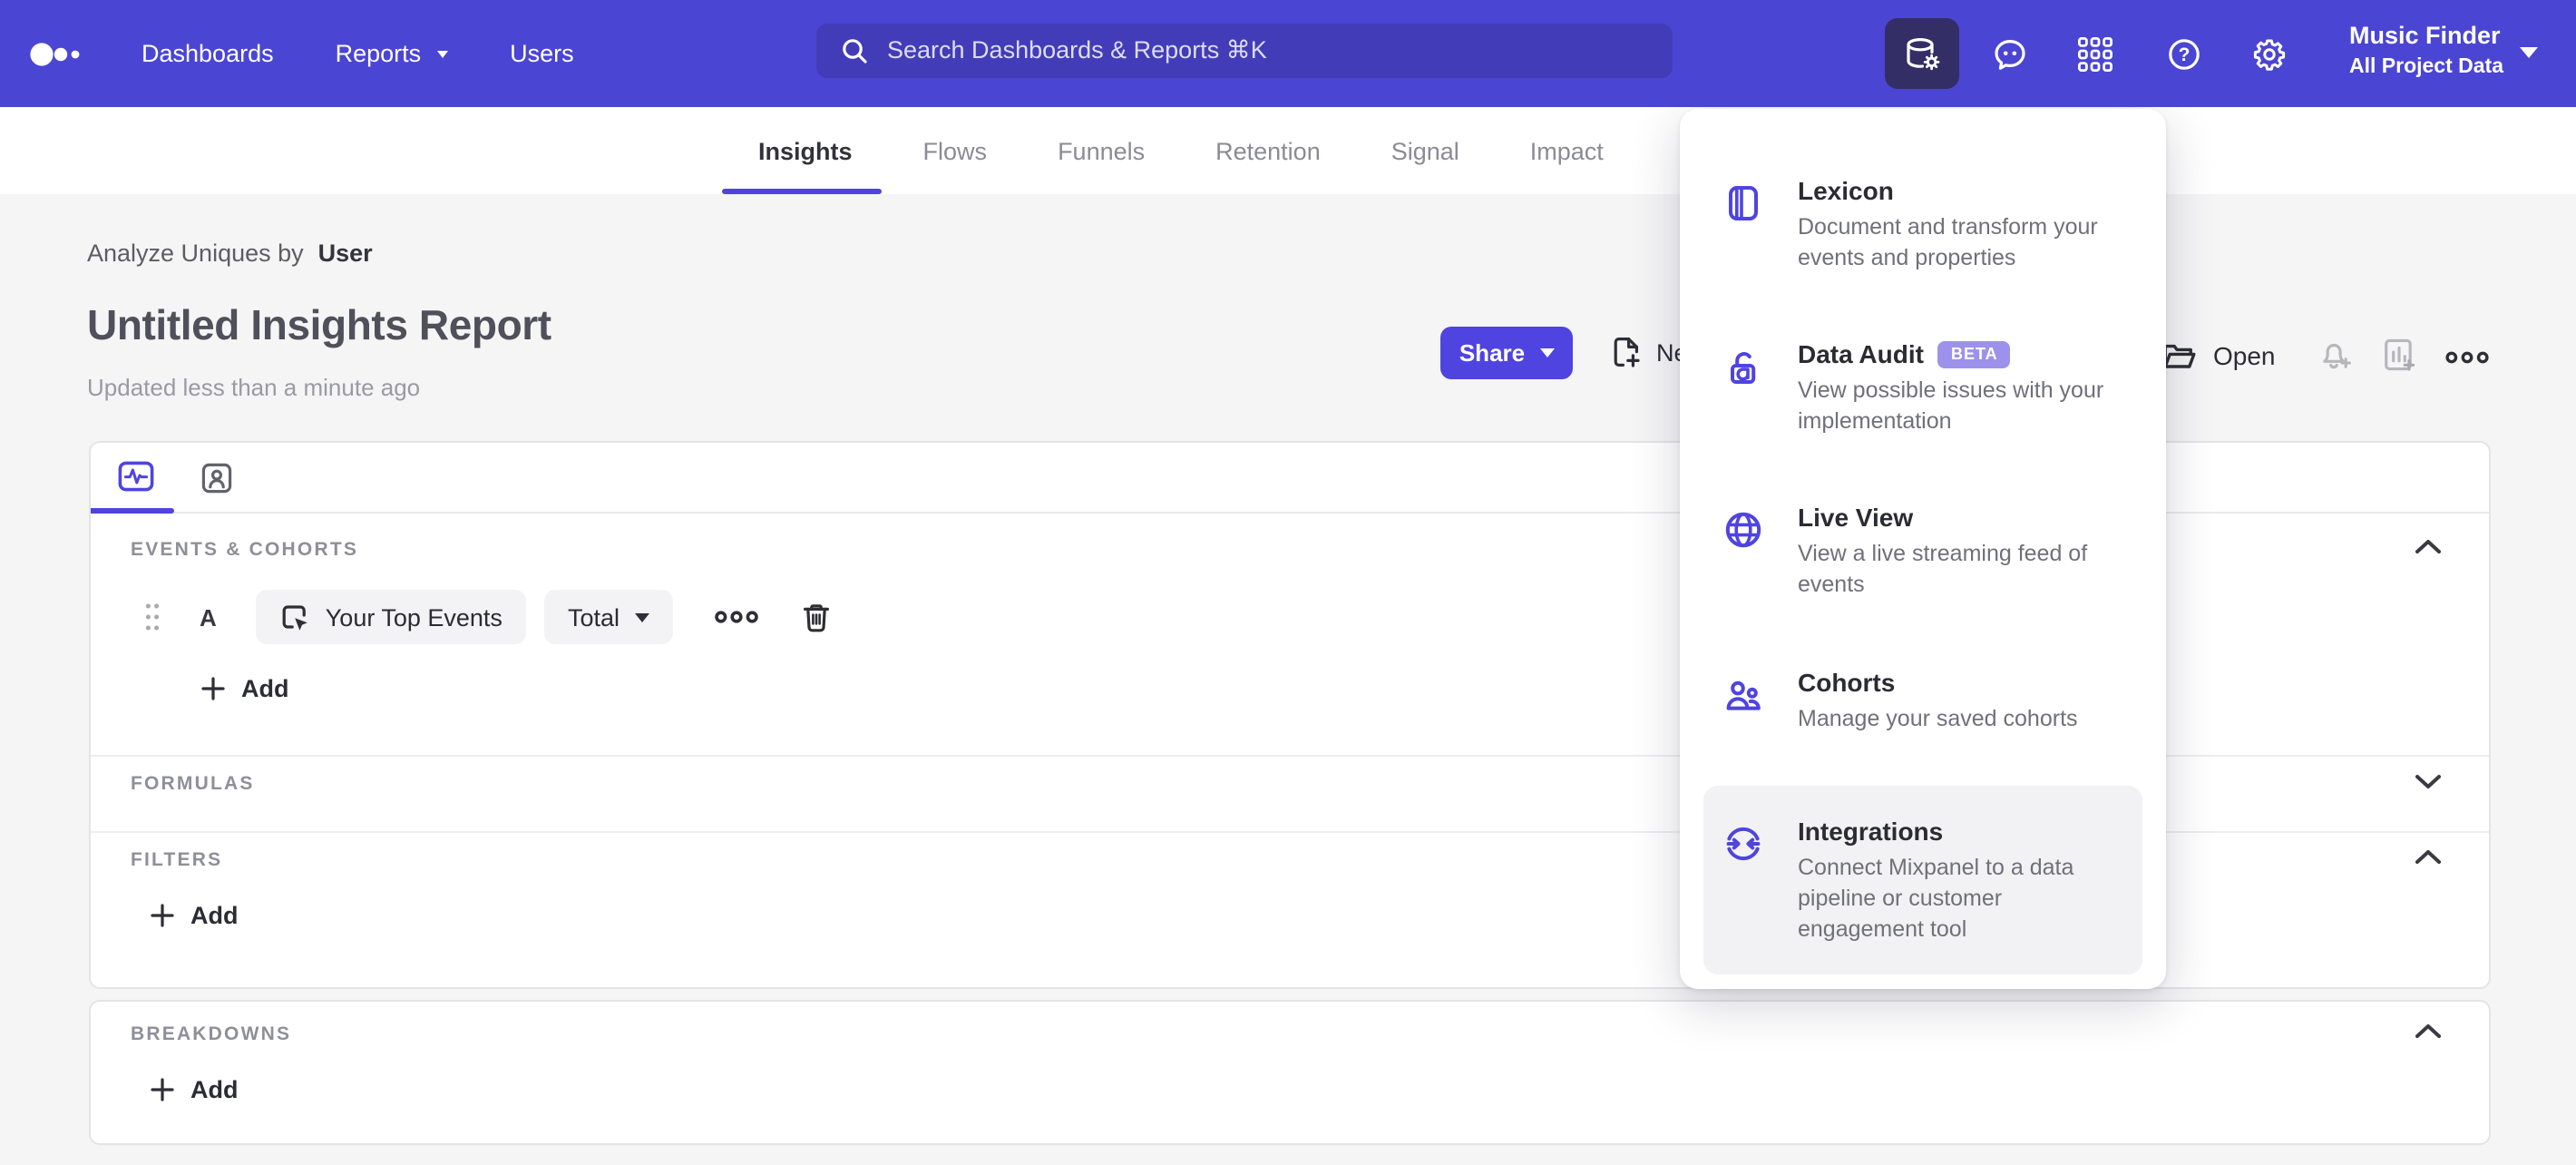 This screenshot has height=1165, width=2576. I want to click on database-gear-icon, so click(1922, 53).